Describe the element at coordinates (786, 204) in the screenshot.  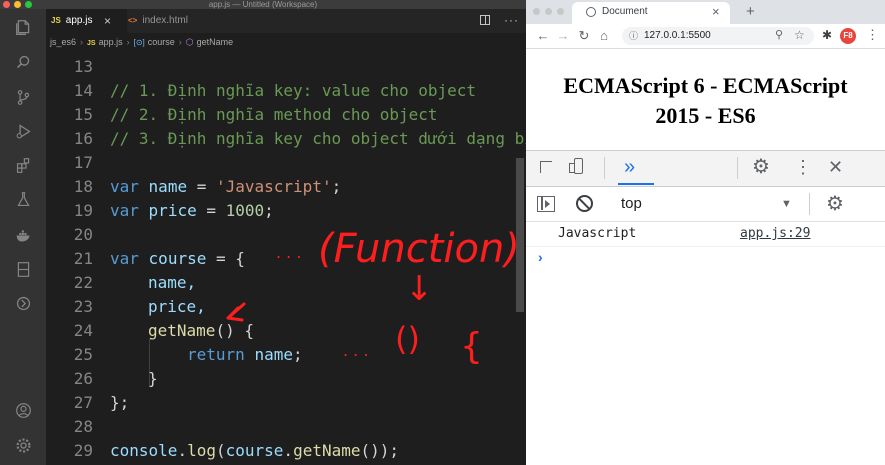
I see `context-dropdown-icon: ▼` at that location.